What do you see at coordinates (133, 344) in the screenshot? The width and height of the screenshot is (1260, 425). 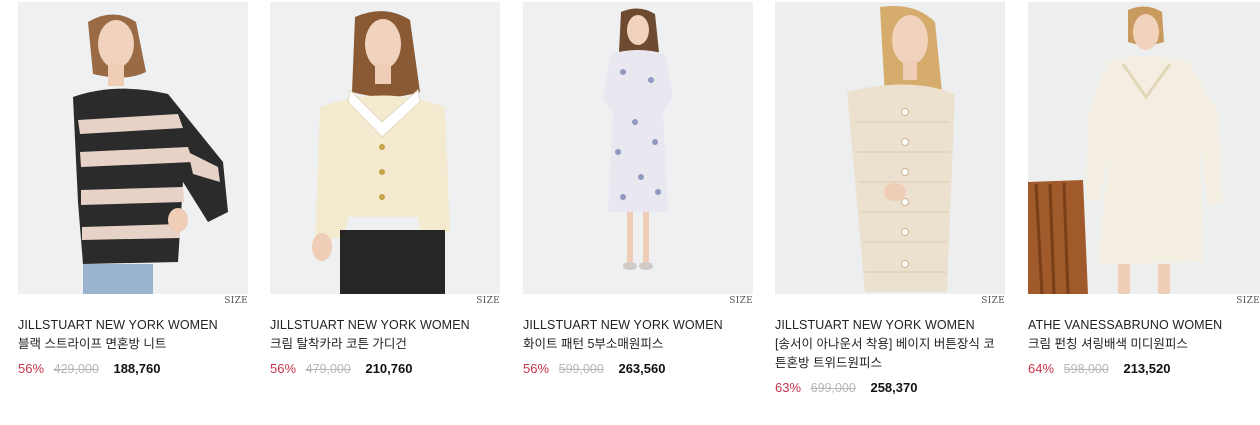 I see `product-name: 블랙 스트라이프 면혼방 니트` at bounding box center [133, 344].